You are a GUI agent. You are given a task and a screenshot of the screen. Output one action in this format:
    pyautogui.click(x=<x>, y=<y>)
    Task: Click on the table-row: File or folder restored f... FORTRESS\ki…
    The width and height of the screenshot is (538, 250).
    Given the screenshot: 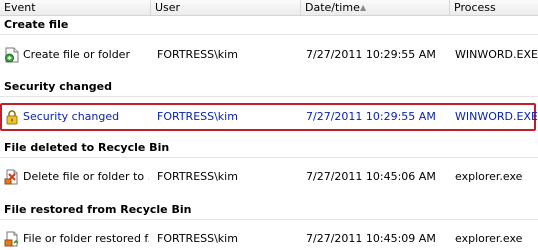 What is the action you would take?
    pyautogui.click(x=269, y=239)
    